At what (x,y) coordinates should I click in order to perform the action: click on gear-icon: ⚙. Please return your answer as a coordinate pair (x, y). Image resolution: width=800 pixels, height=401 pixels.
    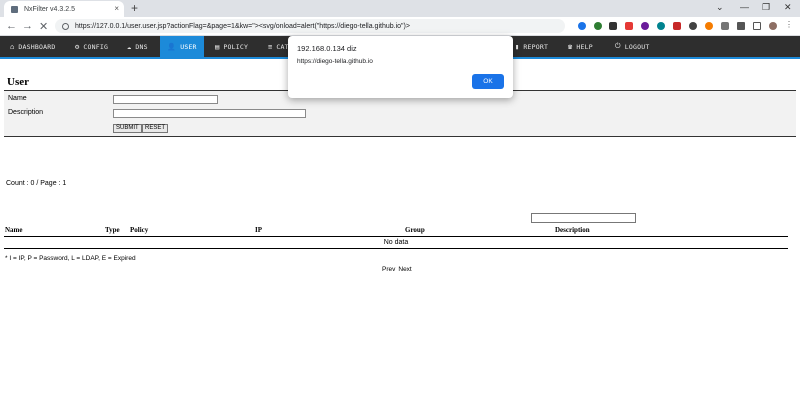
    Looking at the image, I should click on (77, 46).